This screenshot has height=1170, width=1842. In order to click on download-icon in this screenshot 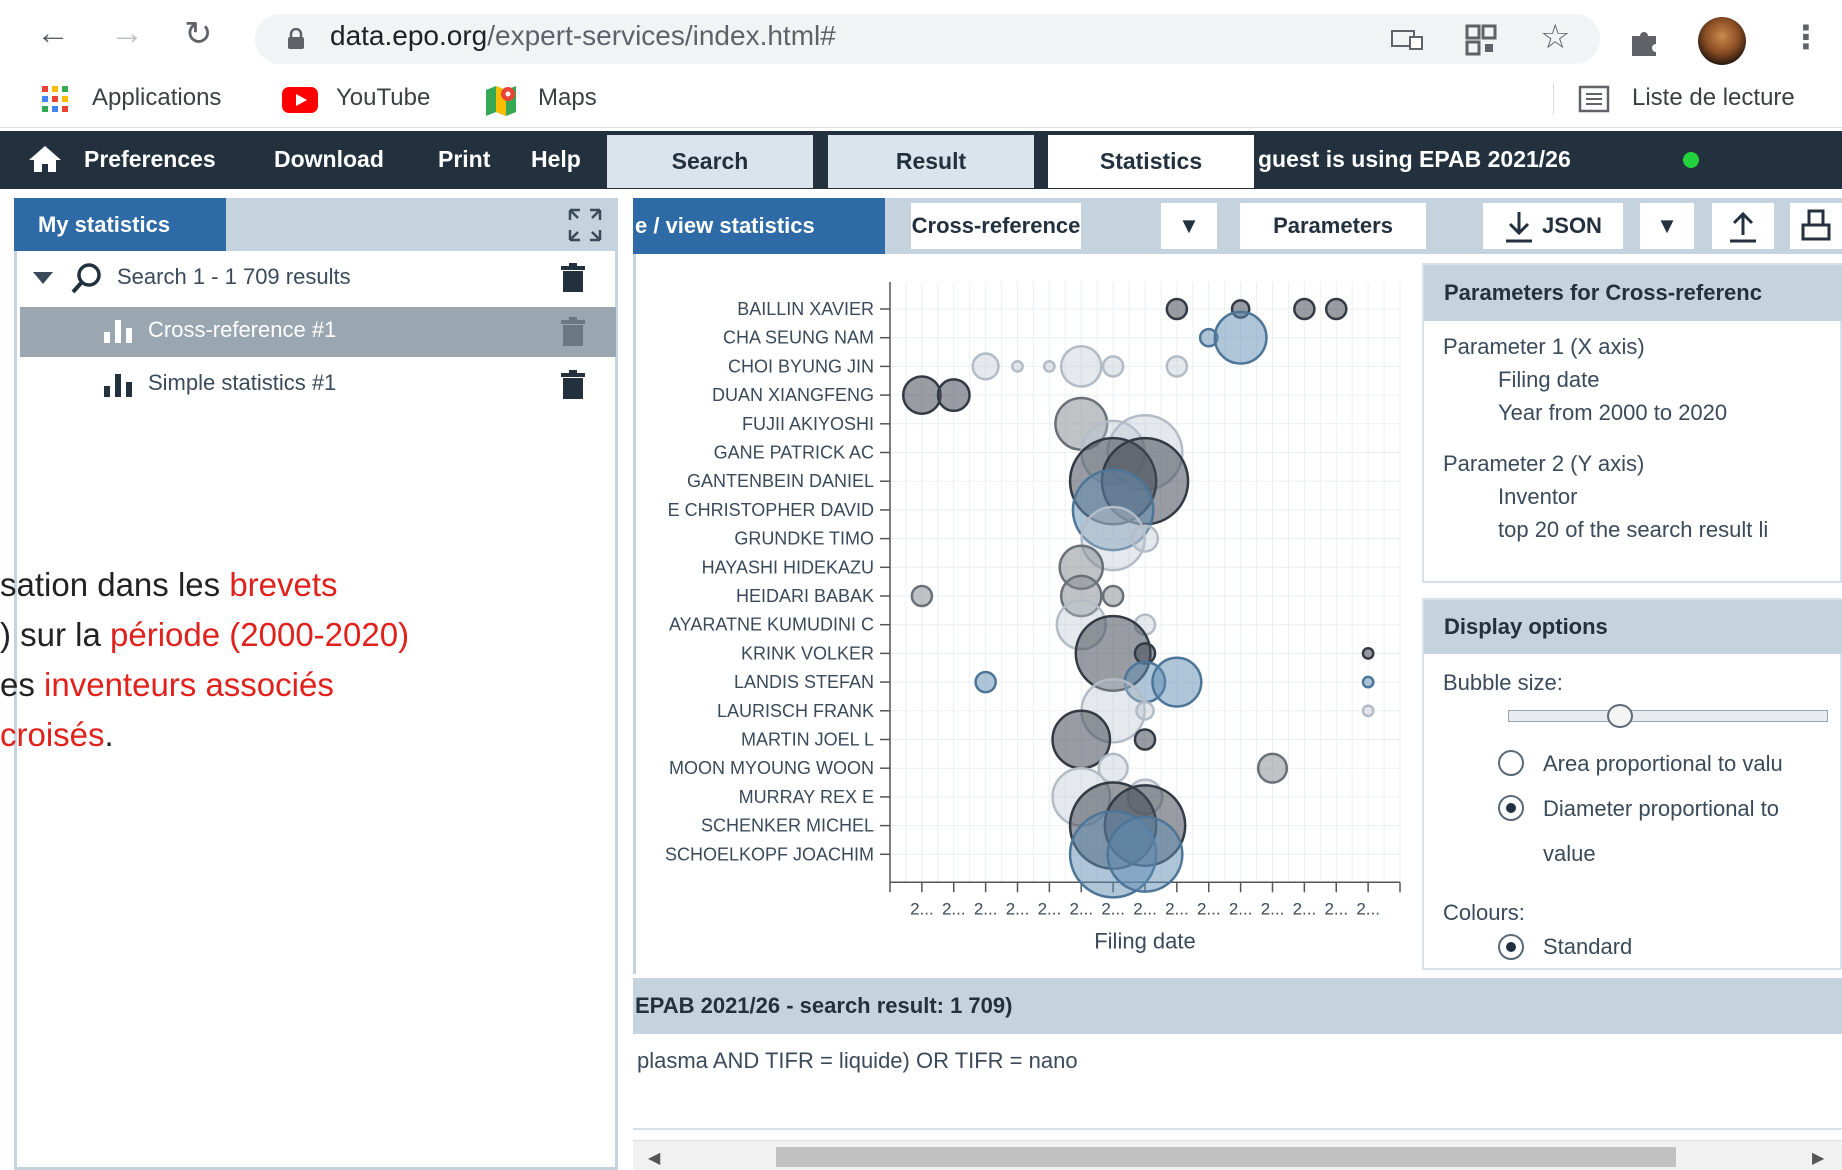, I will do `click(1519, 227)`.